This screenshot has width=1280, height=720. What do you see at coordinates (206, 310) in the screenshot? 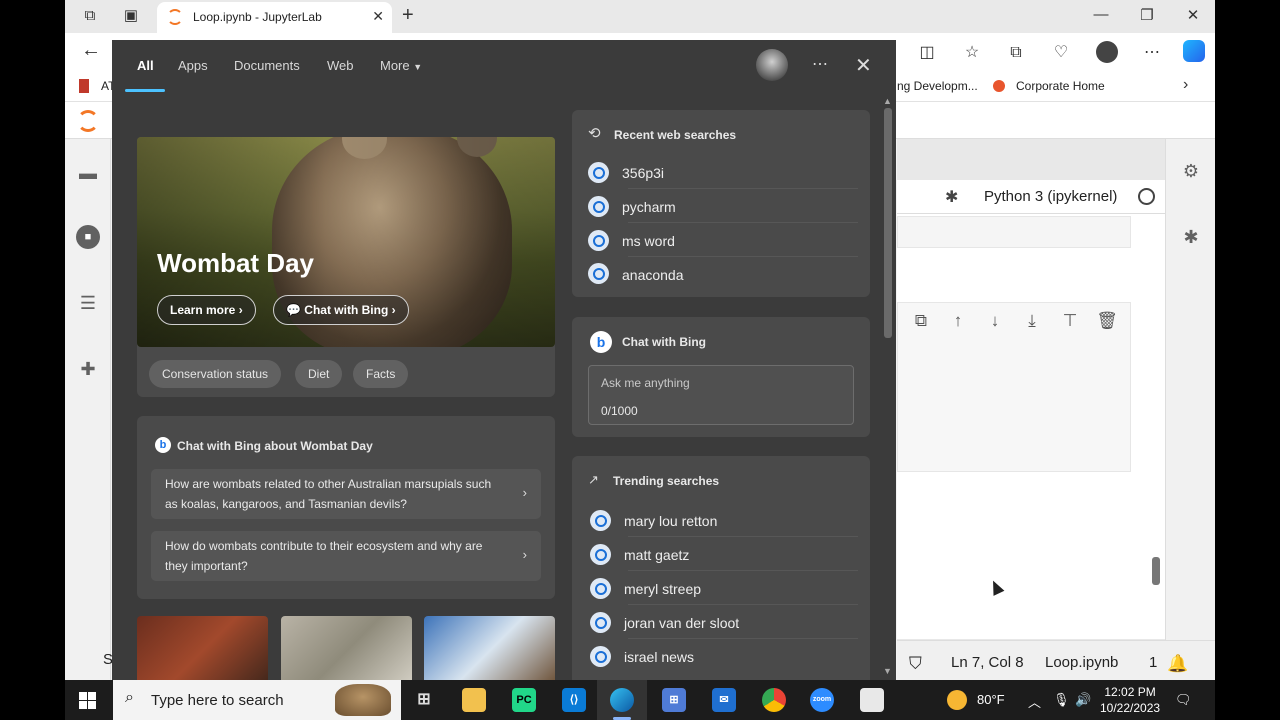
I see `learn-more-button: Learn more ›` at bounding box center [206, 310].